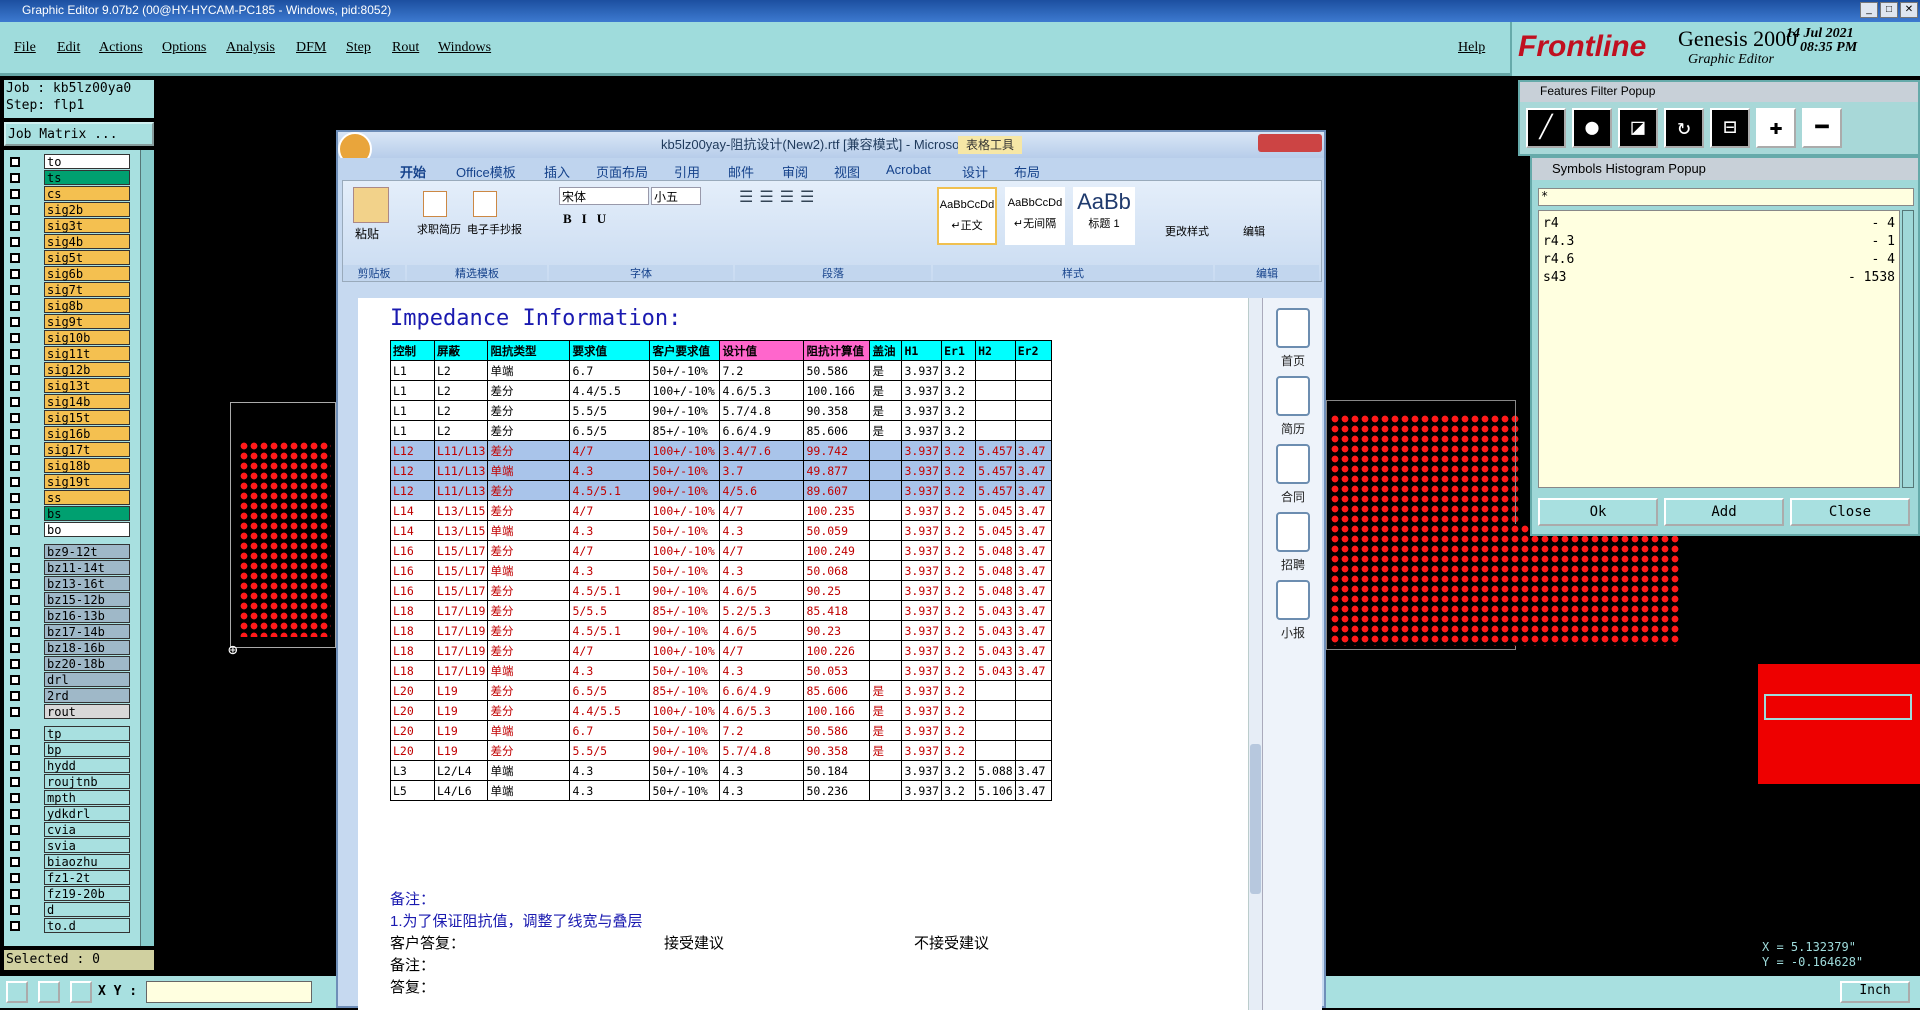 The width and height of the screenshot is (1920, 1010). I want to click on table-cell: L15/L17, so click(461, 570).